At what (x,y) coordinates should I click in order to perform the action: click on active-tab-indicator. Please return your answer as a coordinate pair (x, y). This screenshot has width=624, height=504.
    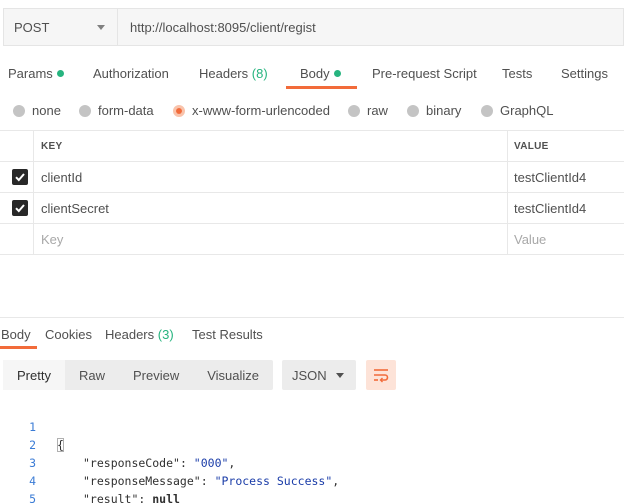
    Looking at the image, I should click on (321, 87).